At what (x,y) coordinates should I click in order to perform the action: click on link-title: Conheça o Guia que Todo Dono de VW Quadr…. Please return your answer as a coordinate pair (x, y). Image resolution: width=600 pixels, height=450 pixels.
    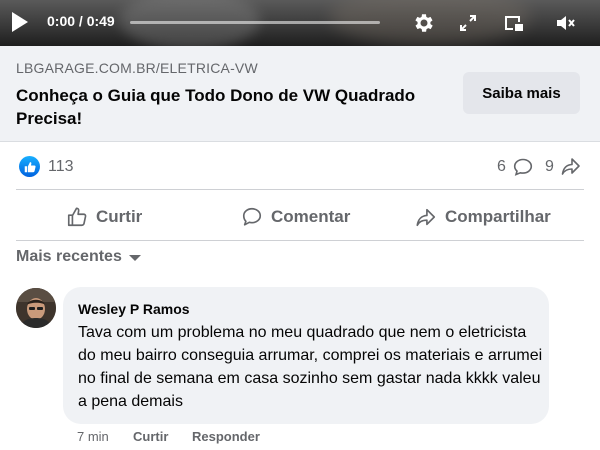
    Looking at the image, I should click on (226, 107).